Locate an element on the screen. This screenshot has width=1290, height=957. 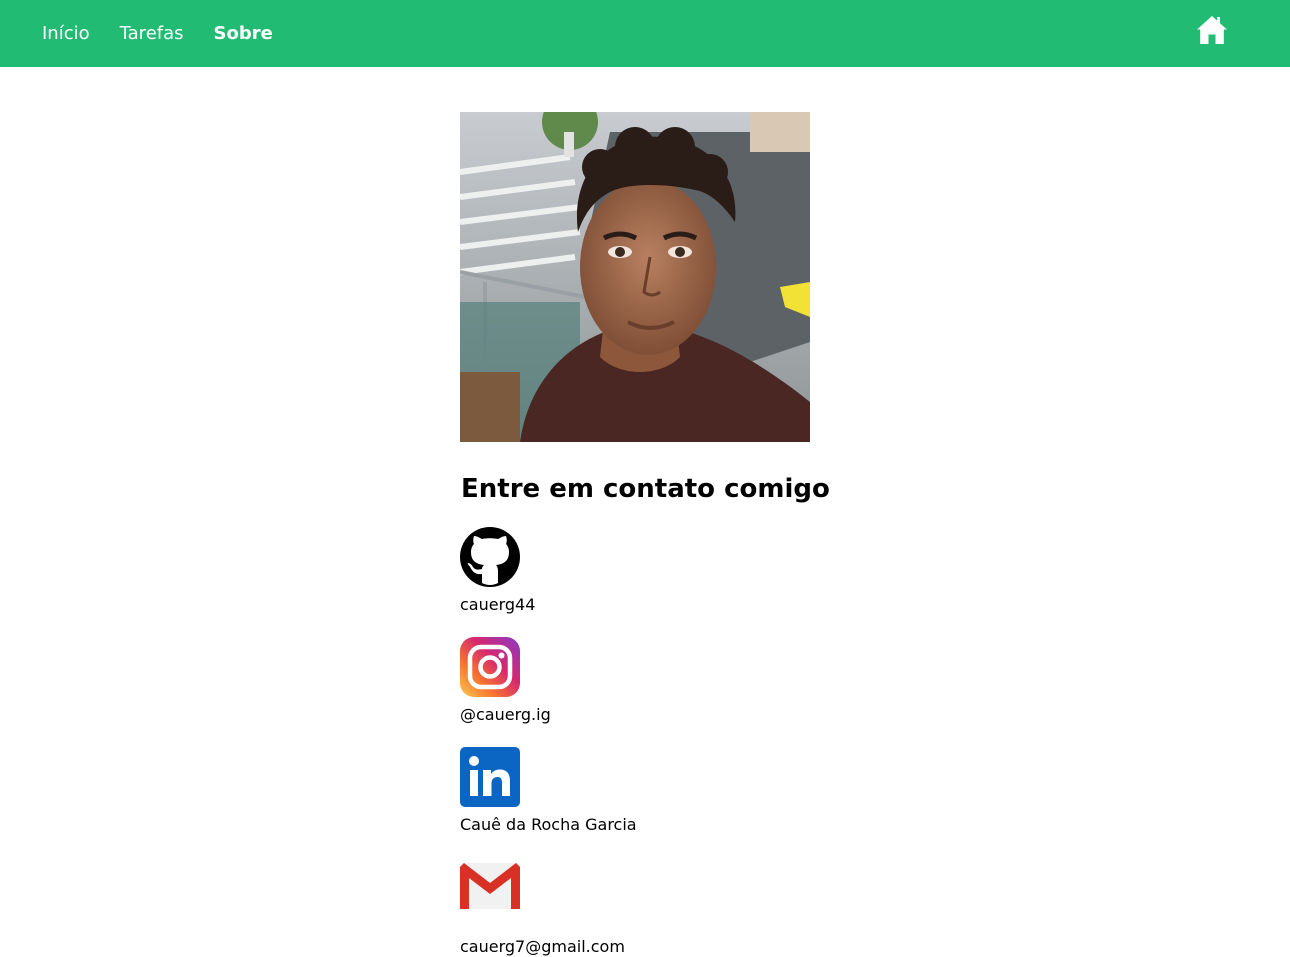
nav-links: Início Tarefas Sobre is located at coordinates (157, 33).